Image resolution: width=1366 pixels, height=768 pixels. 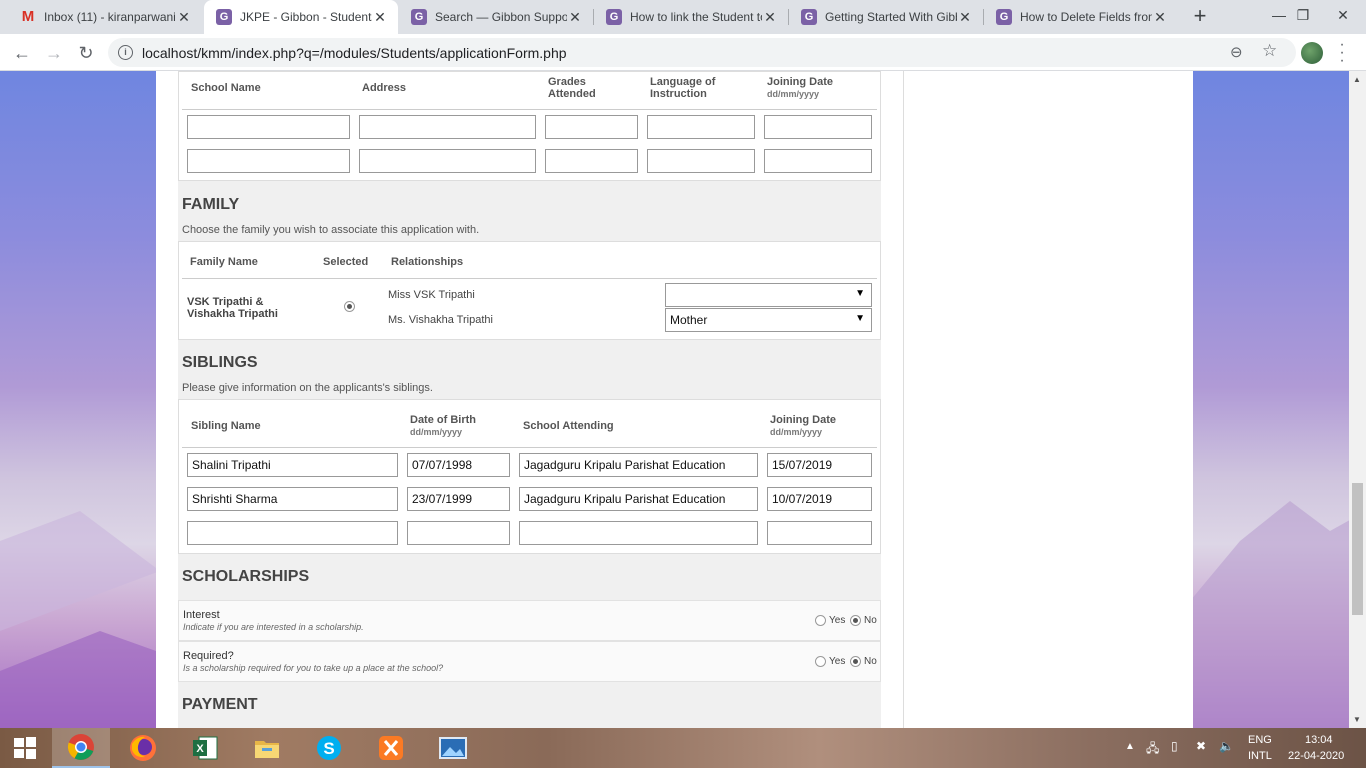 I want to click on show-hidden-icons-icon: ▲, so click(x=1130, y=746).